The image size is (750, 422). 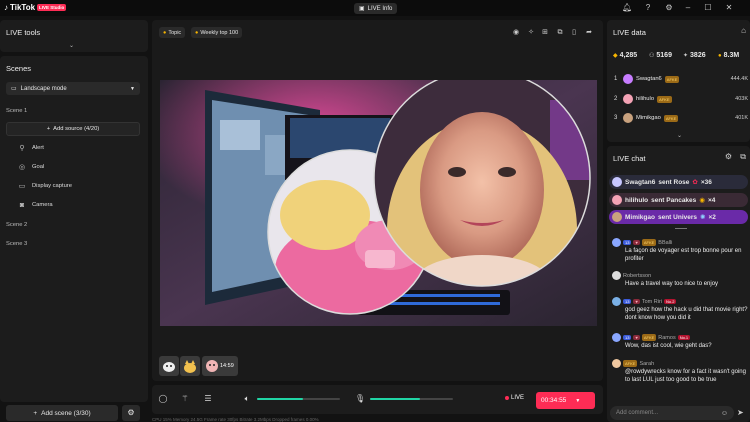 I want to click on mic-volume-slider, so click(x=411, y=399).